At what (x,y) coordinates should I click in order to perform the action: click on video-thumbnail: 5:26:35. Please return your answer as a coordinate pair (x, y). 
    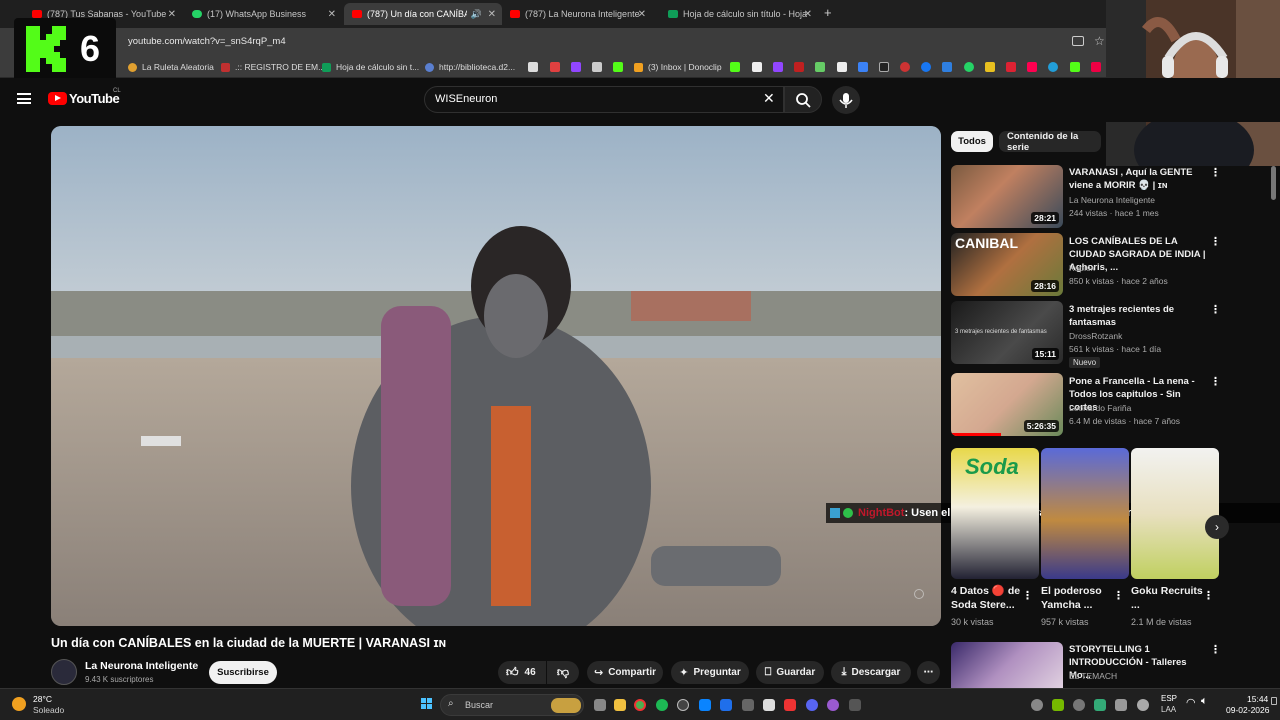
    Looking at the image, I should click on (1007, 404).